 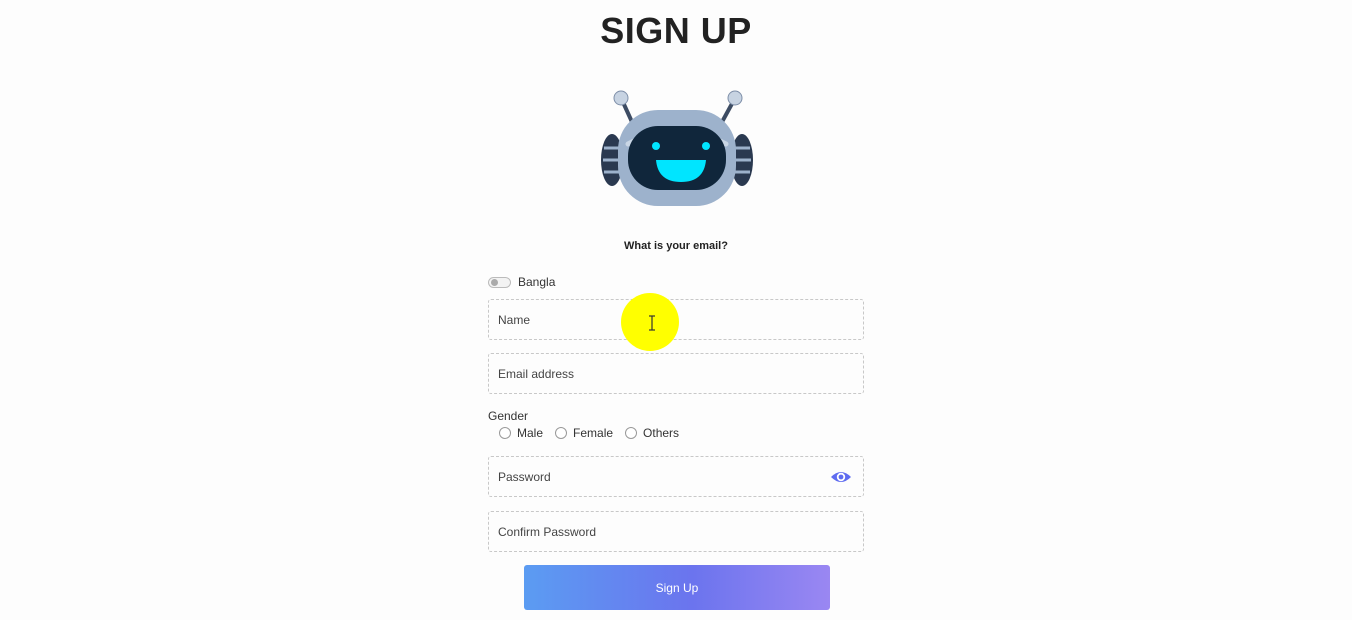 I want to click on toggle-knob, so click(x=494, y=282).